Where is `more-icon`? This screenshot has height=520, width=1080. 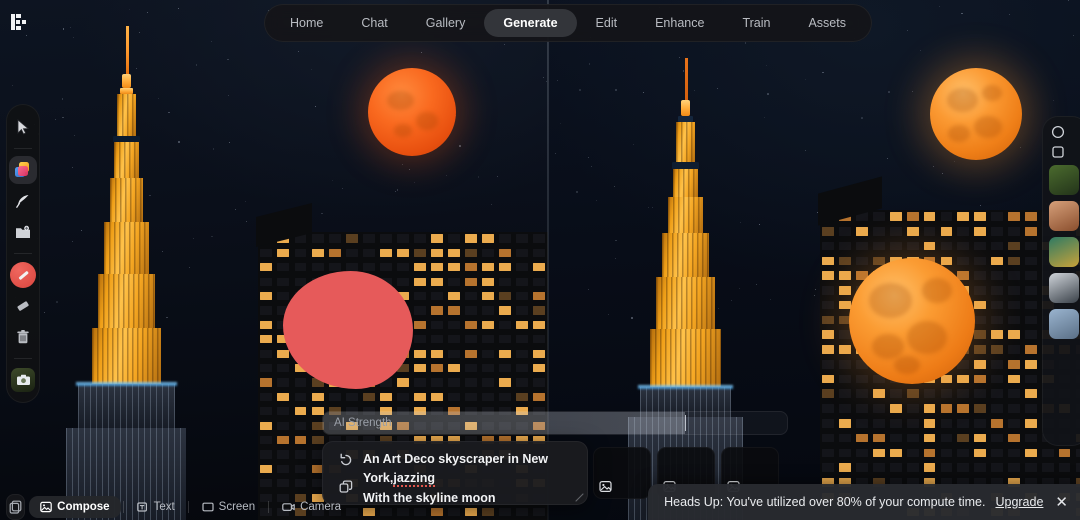
more-icon is located at coordinates (1058, 132).